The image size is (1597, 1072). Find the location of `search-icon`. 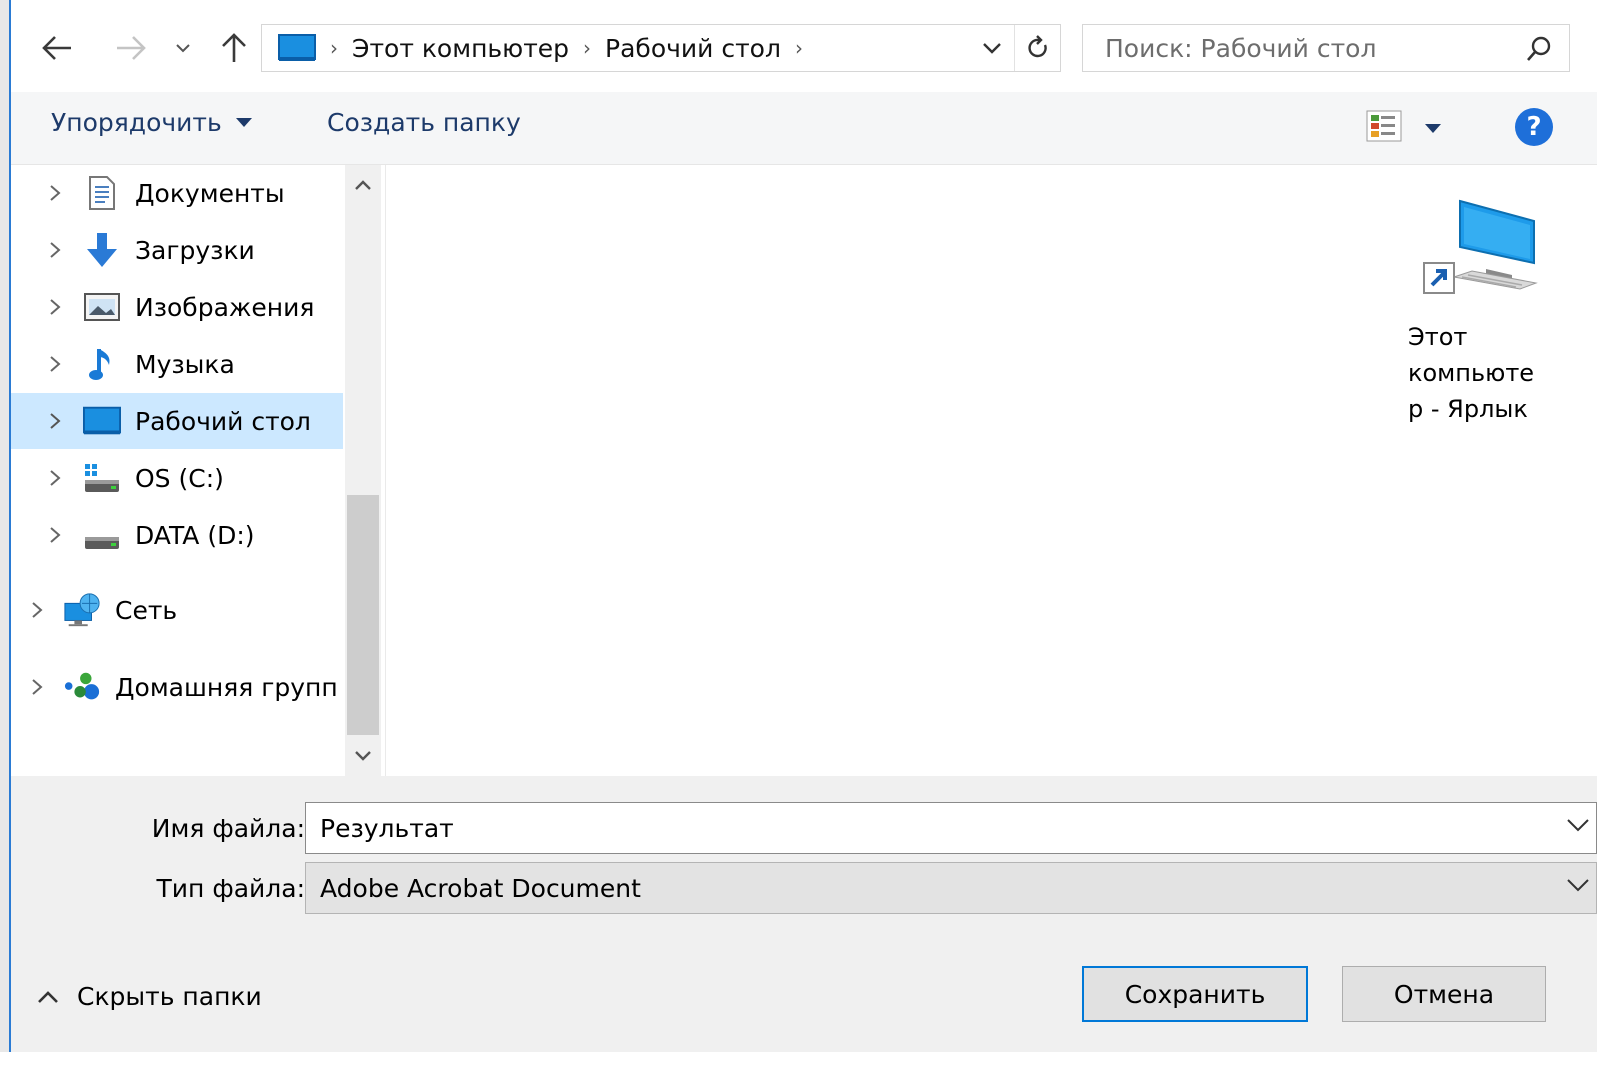

search-icon is located at coordinates (1539, 51).